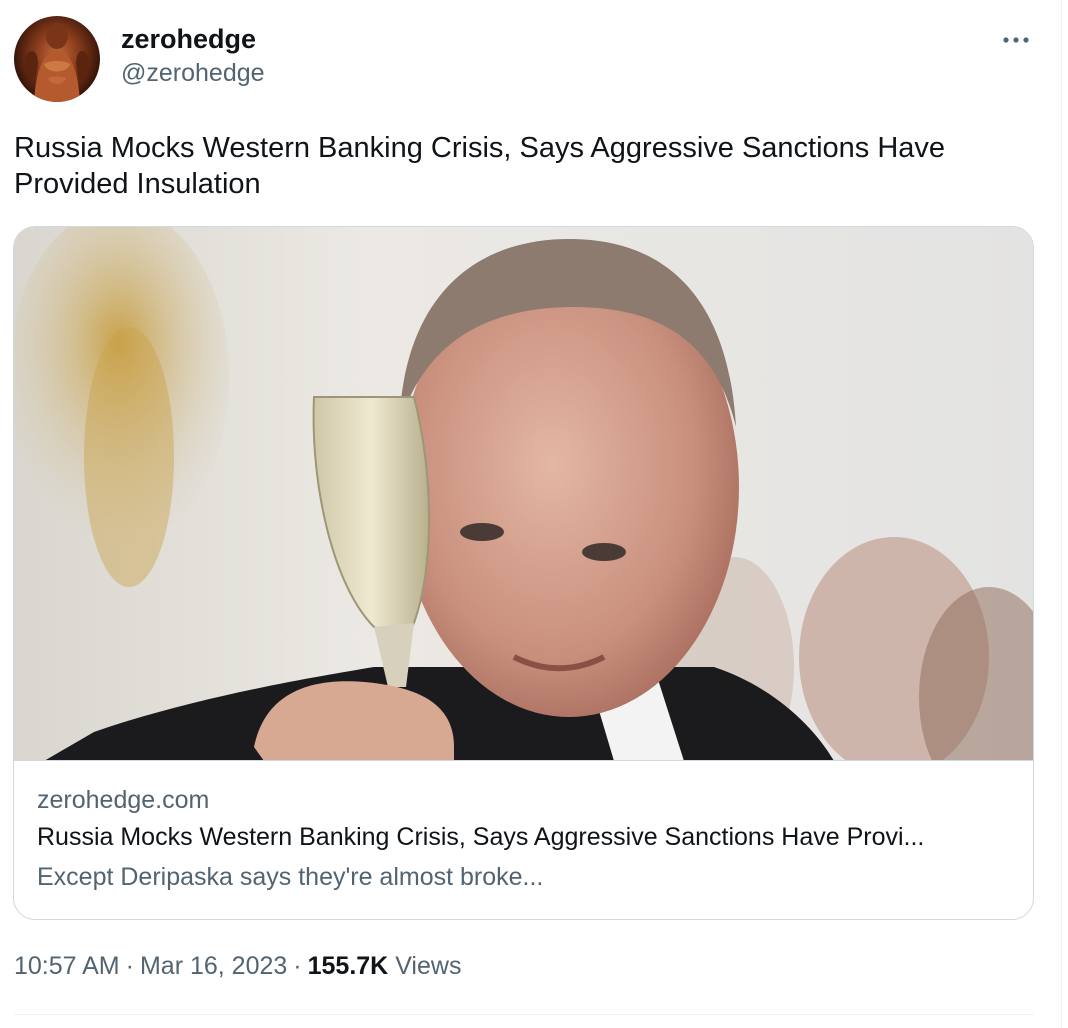 The image size is (1068, 1028). I want to click on author-handle: @zerohedge, so click(193, 73).